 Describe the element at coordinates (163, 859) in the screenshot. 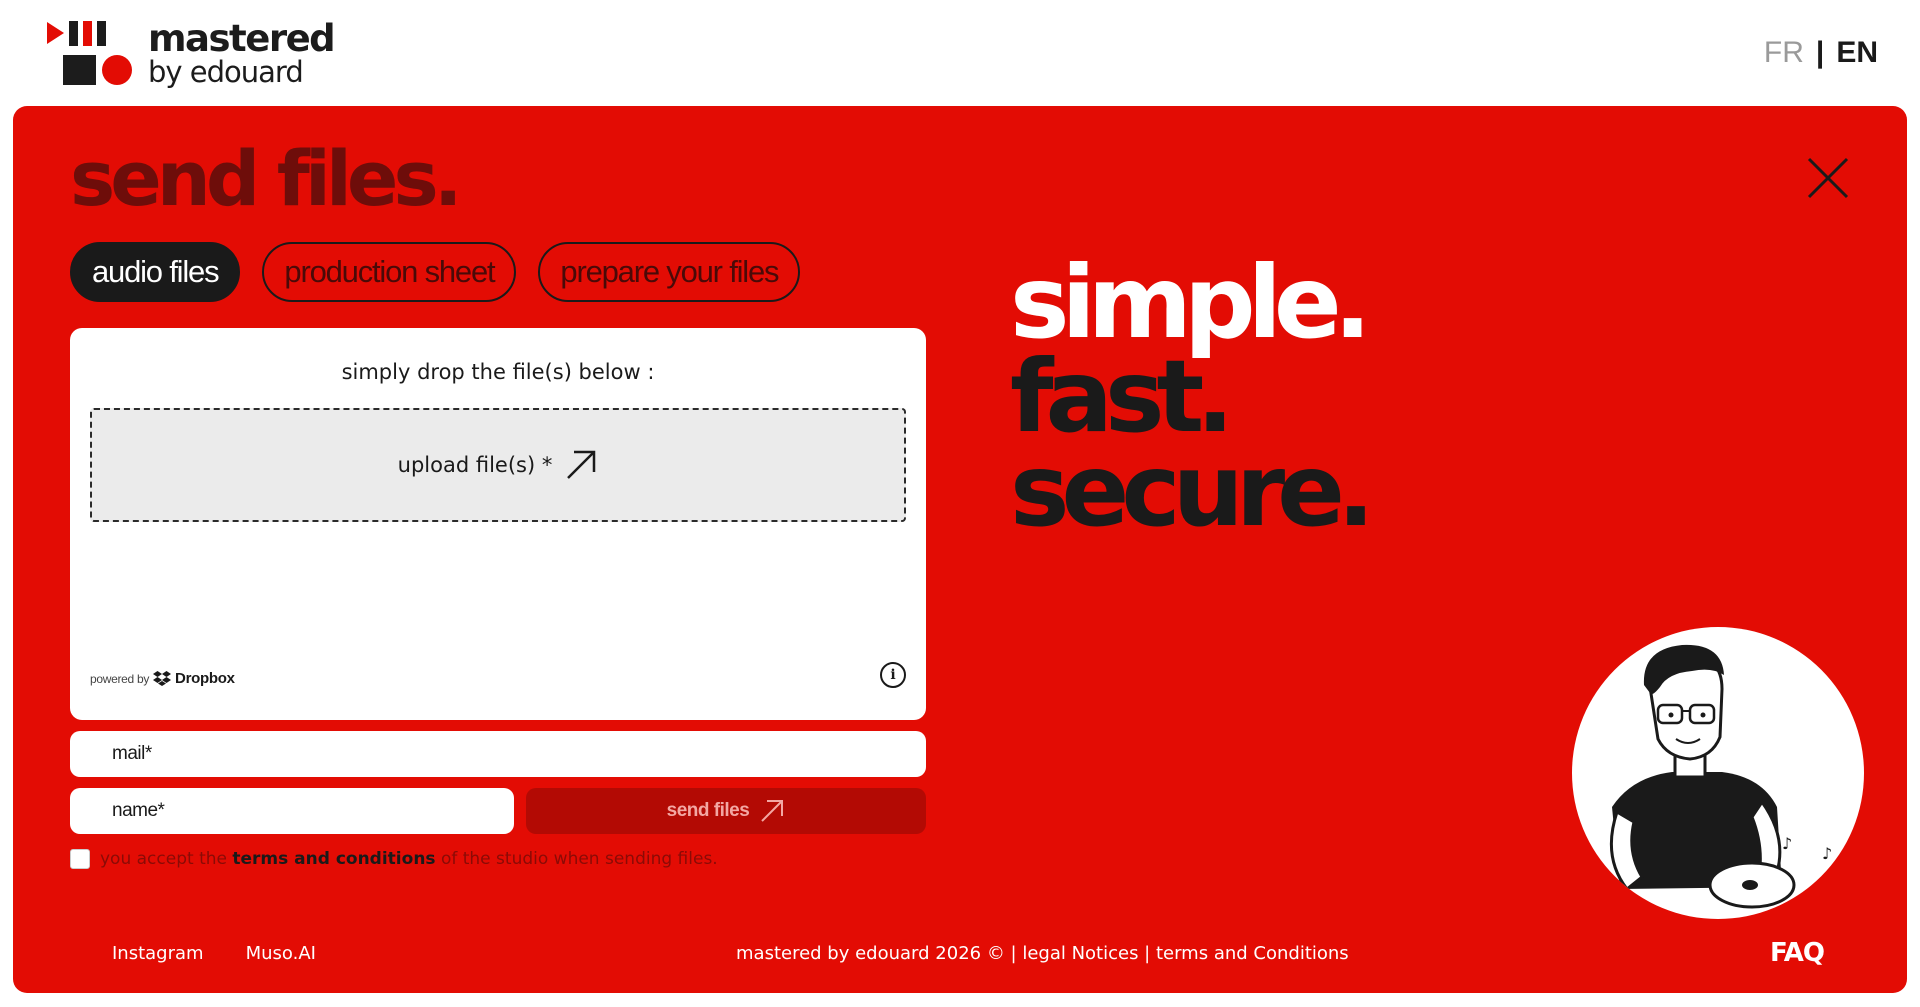

I see `terms-prefix: you accept the` at that location.